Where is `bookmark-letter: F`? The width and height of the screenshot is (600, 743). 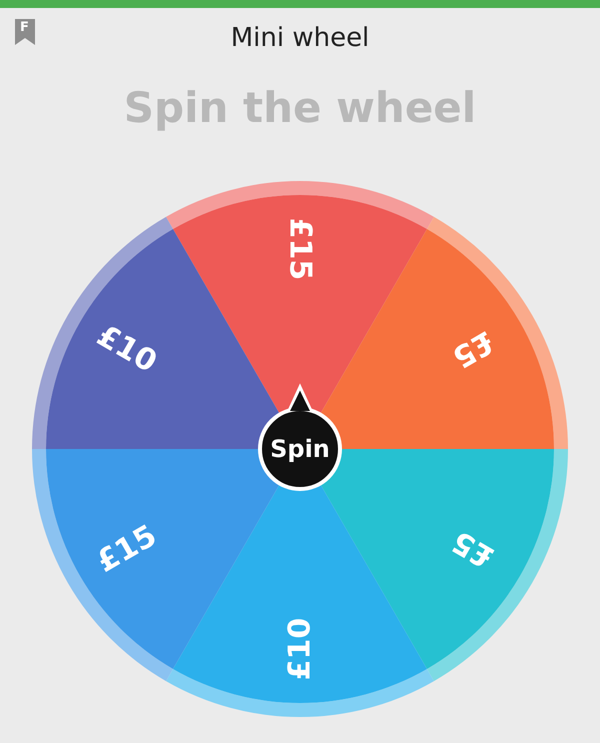 bookmark-letter: F is located at coordinates (24, 28).